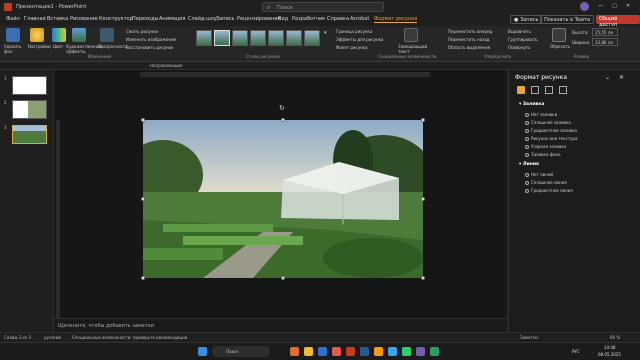  I want to click on rotate-handle-icon: ↻, so click(282, 108).